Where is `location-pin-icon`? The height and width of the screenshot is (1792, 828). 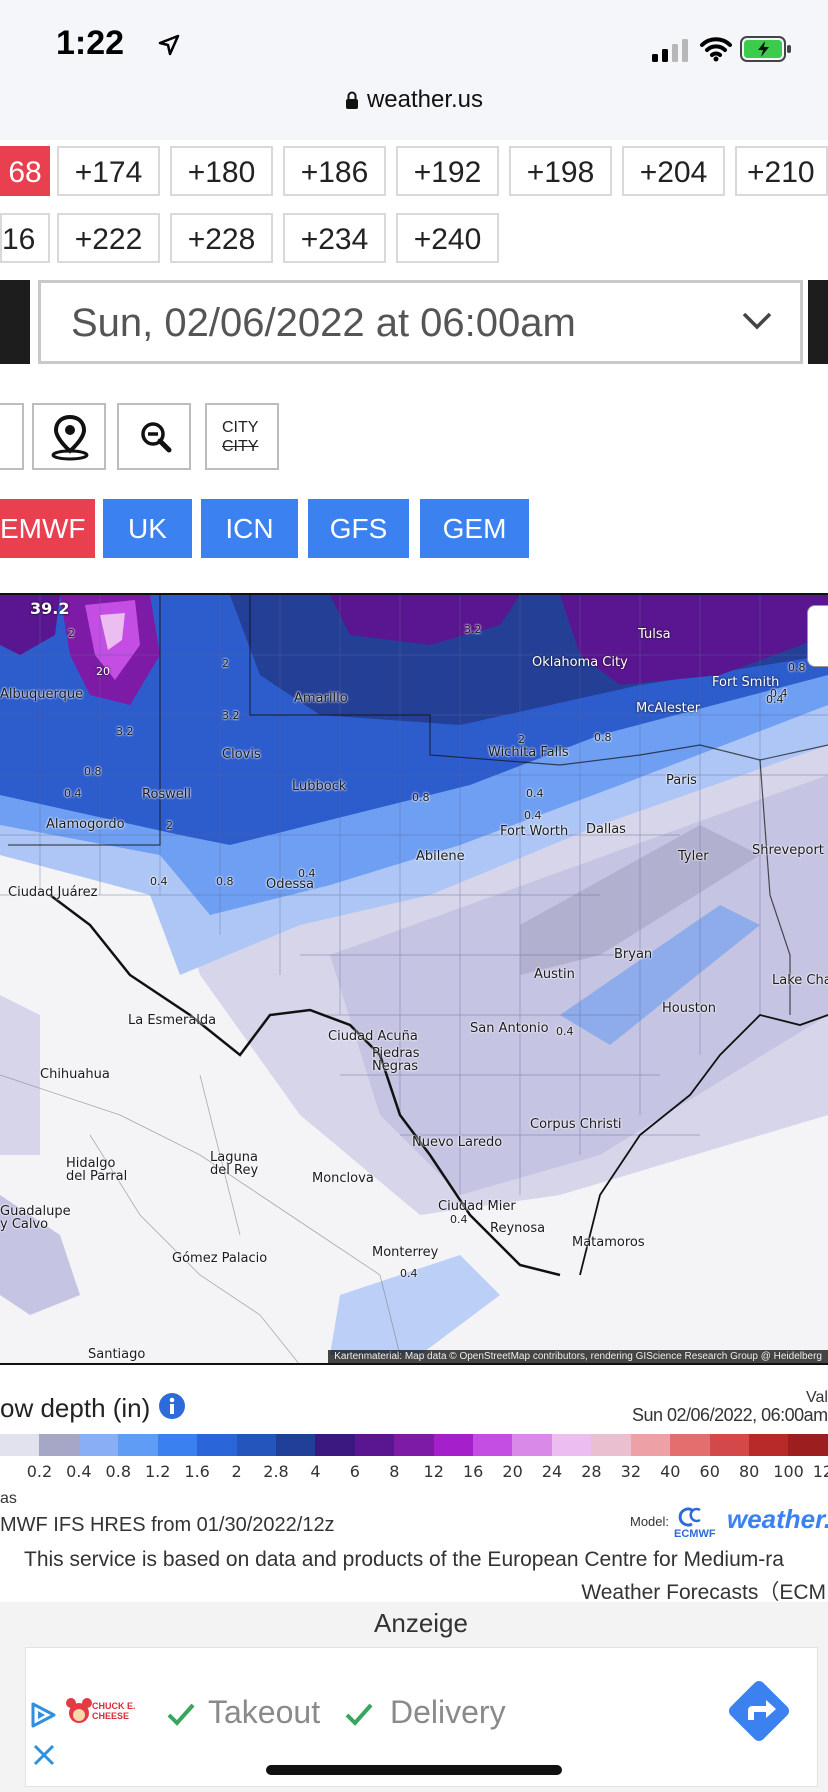
location-pin-icon is located at coordinates (70, 437).